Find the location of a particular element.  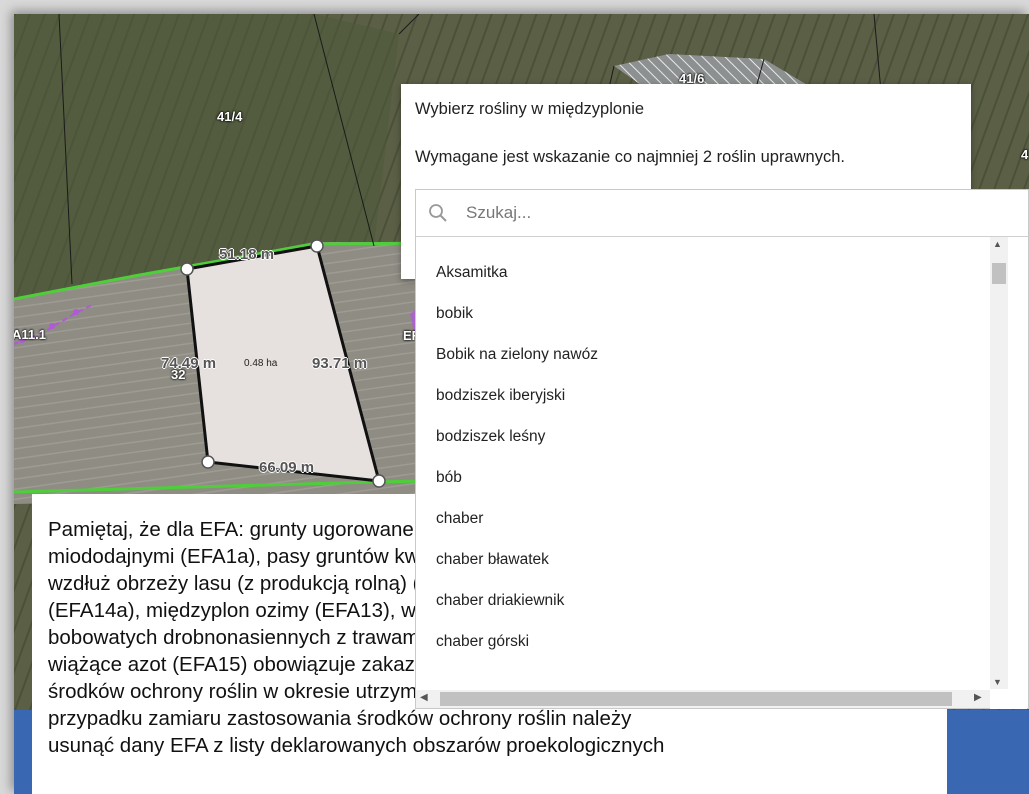

parcel-label: 41/4 is located at coordinates (230, 116).